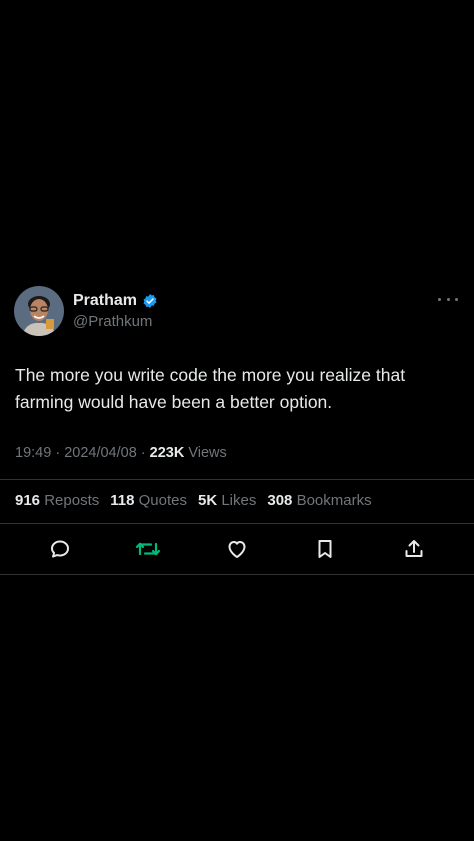 The width and height of the screenshot is (474, 841). I want to click on reply-icon, so click(60, 549).